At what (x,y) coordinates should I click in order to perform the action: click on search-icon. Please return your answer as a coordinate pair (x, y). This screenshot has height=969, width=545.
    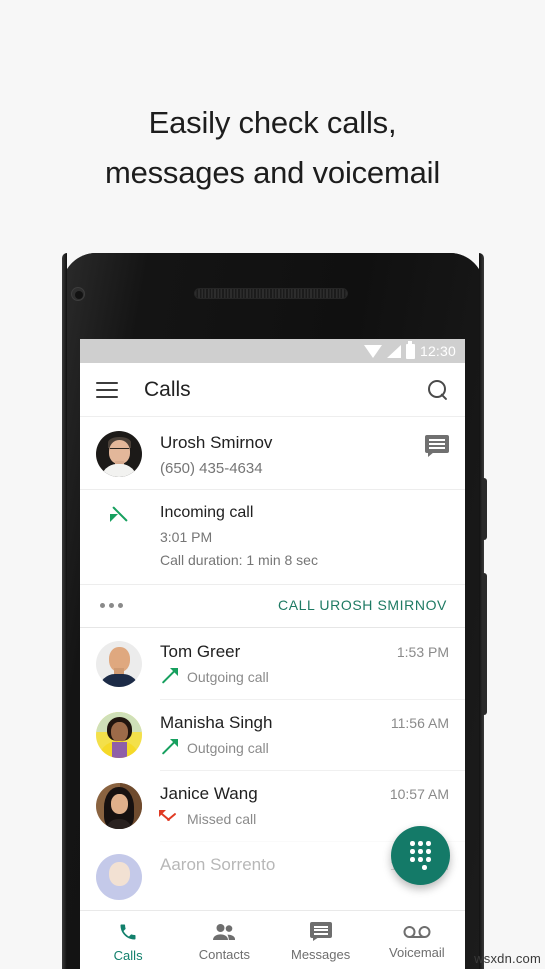
    Looking at the image, I should click on (438, 390).